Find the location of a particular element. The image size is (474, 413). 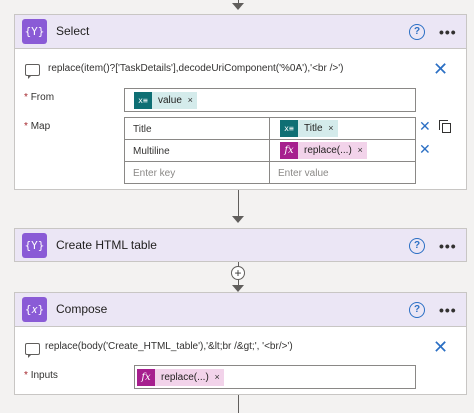

compose-title: Compose is located at coordinates (81, 309).